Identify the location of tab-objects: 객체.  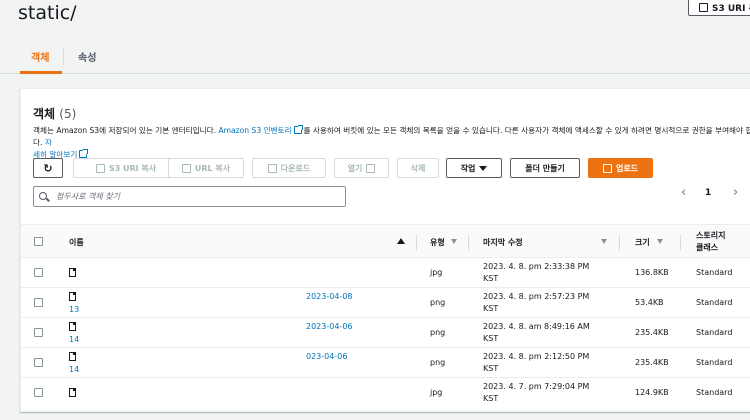
(40, 56).